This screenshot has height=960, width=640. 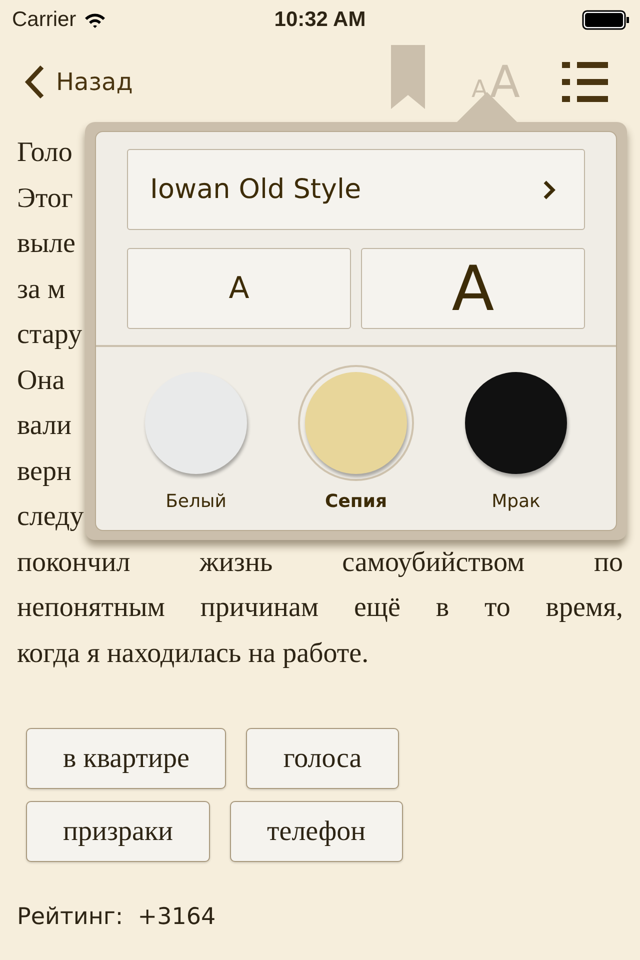 What do you see at coordinates (320, 608) in the screenshot?
I see `body-text-line: непонятным причинам ещё в то время,` at bounding box center [320, 608].